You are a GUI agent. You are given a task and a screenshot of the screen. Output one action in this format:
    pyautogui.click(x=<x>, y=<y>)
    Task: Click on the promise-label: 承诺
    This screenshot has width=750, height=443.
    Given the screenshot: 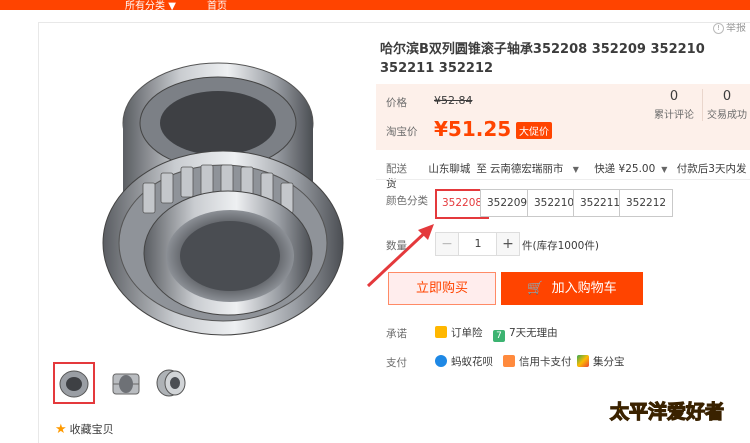 What is the action you would take?
    pyautogui.click(x=396, y=334)
    